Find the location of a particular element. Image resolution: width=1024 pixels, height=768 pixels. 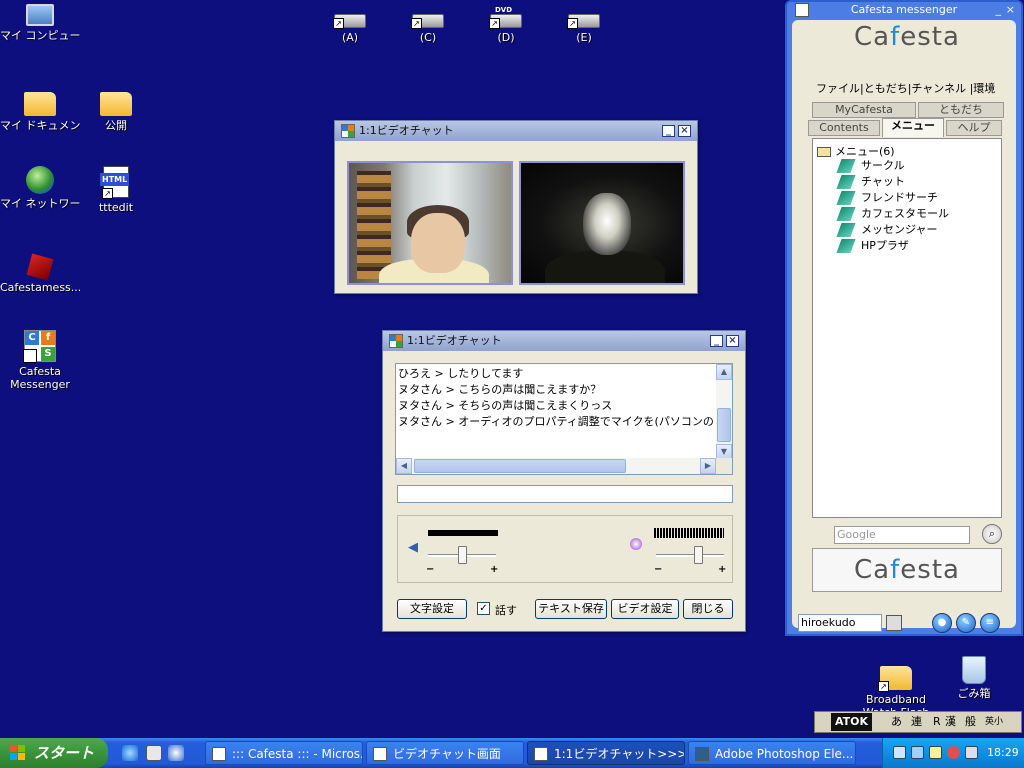

shortcut-arrow-icon: ↗ is located at coordinates (416, 23).